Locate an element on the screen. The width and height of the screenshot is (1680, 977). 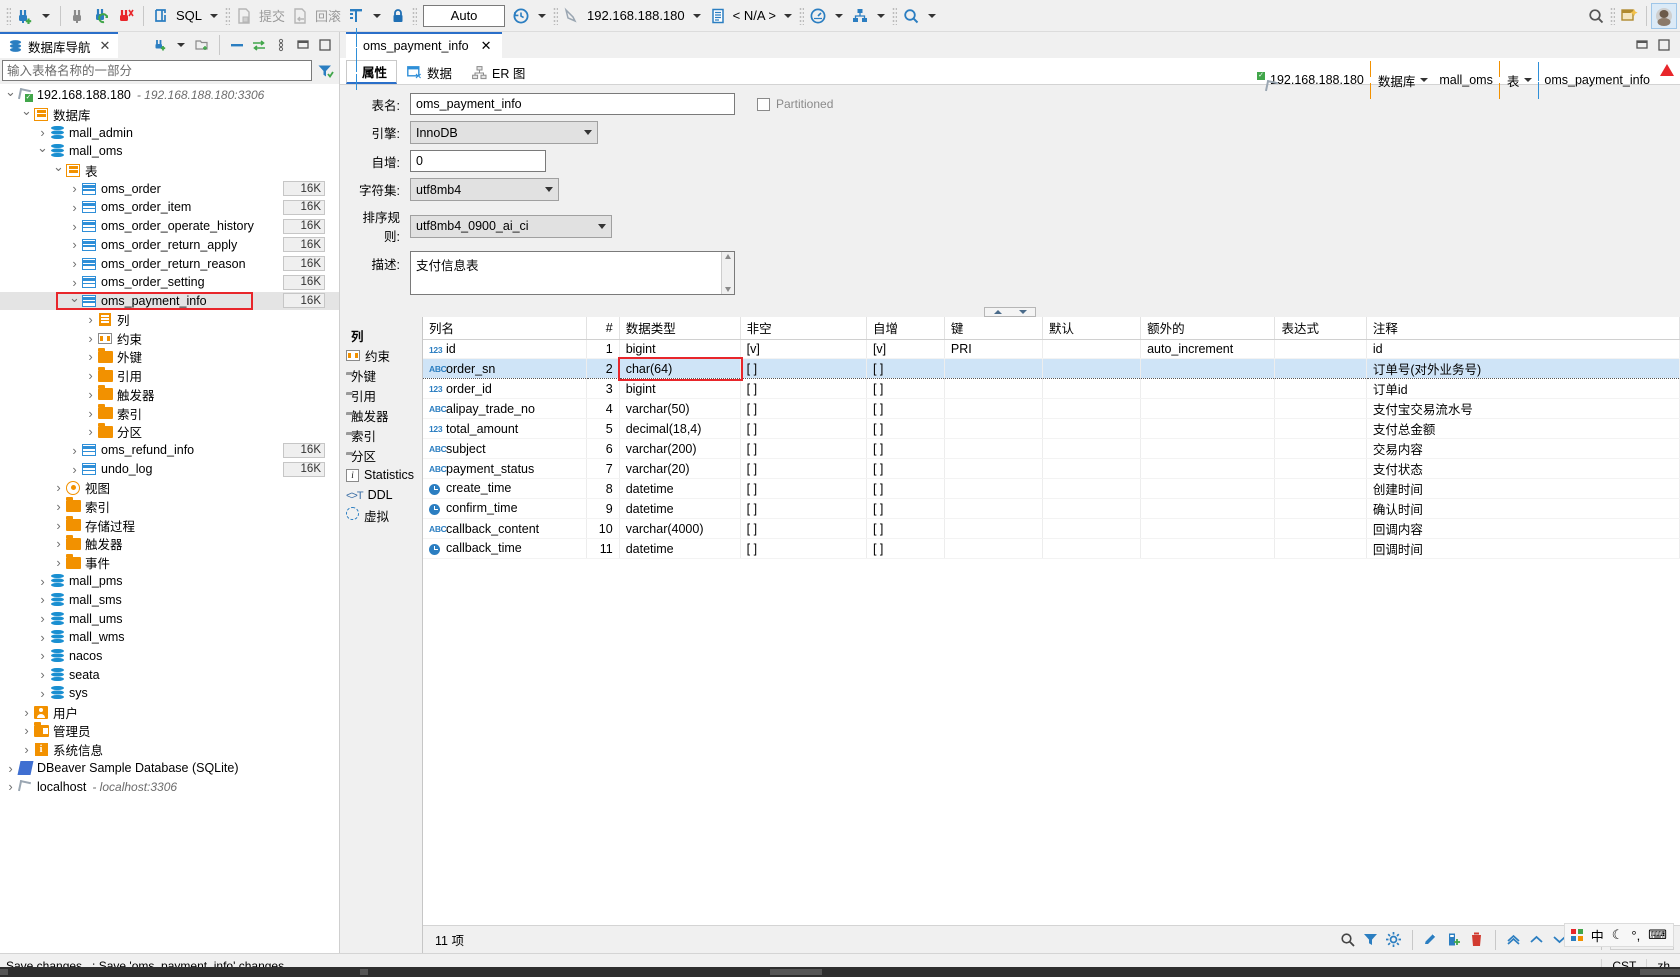
column-header: 默认 is located at coordinates (1092, 328).